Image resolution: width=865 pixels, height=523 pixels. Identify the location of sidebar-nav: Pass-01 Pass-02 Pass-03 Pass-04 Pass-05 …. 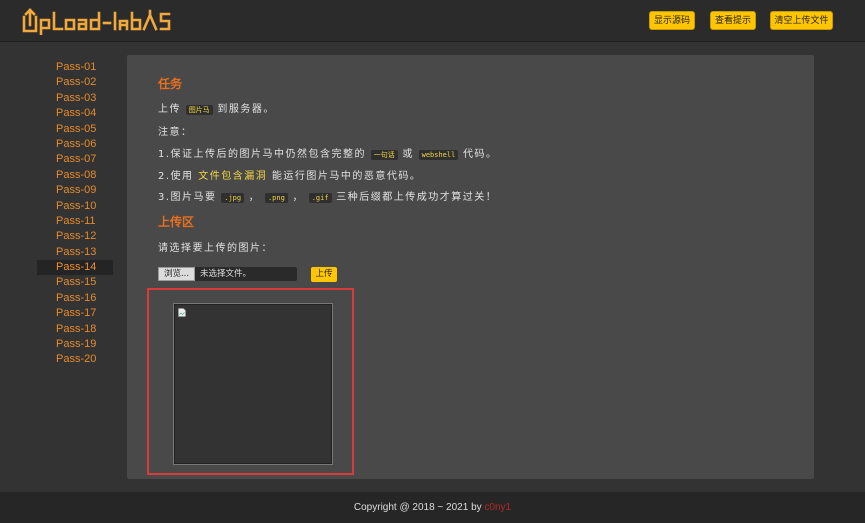
(75, 214).